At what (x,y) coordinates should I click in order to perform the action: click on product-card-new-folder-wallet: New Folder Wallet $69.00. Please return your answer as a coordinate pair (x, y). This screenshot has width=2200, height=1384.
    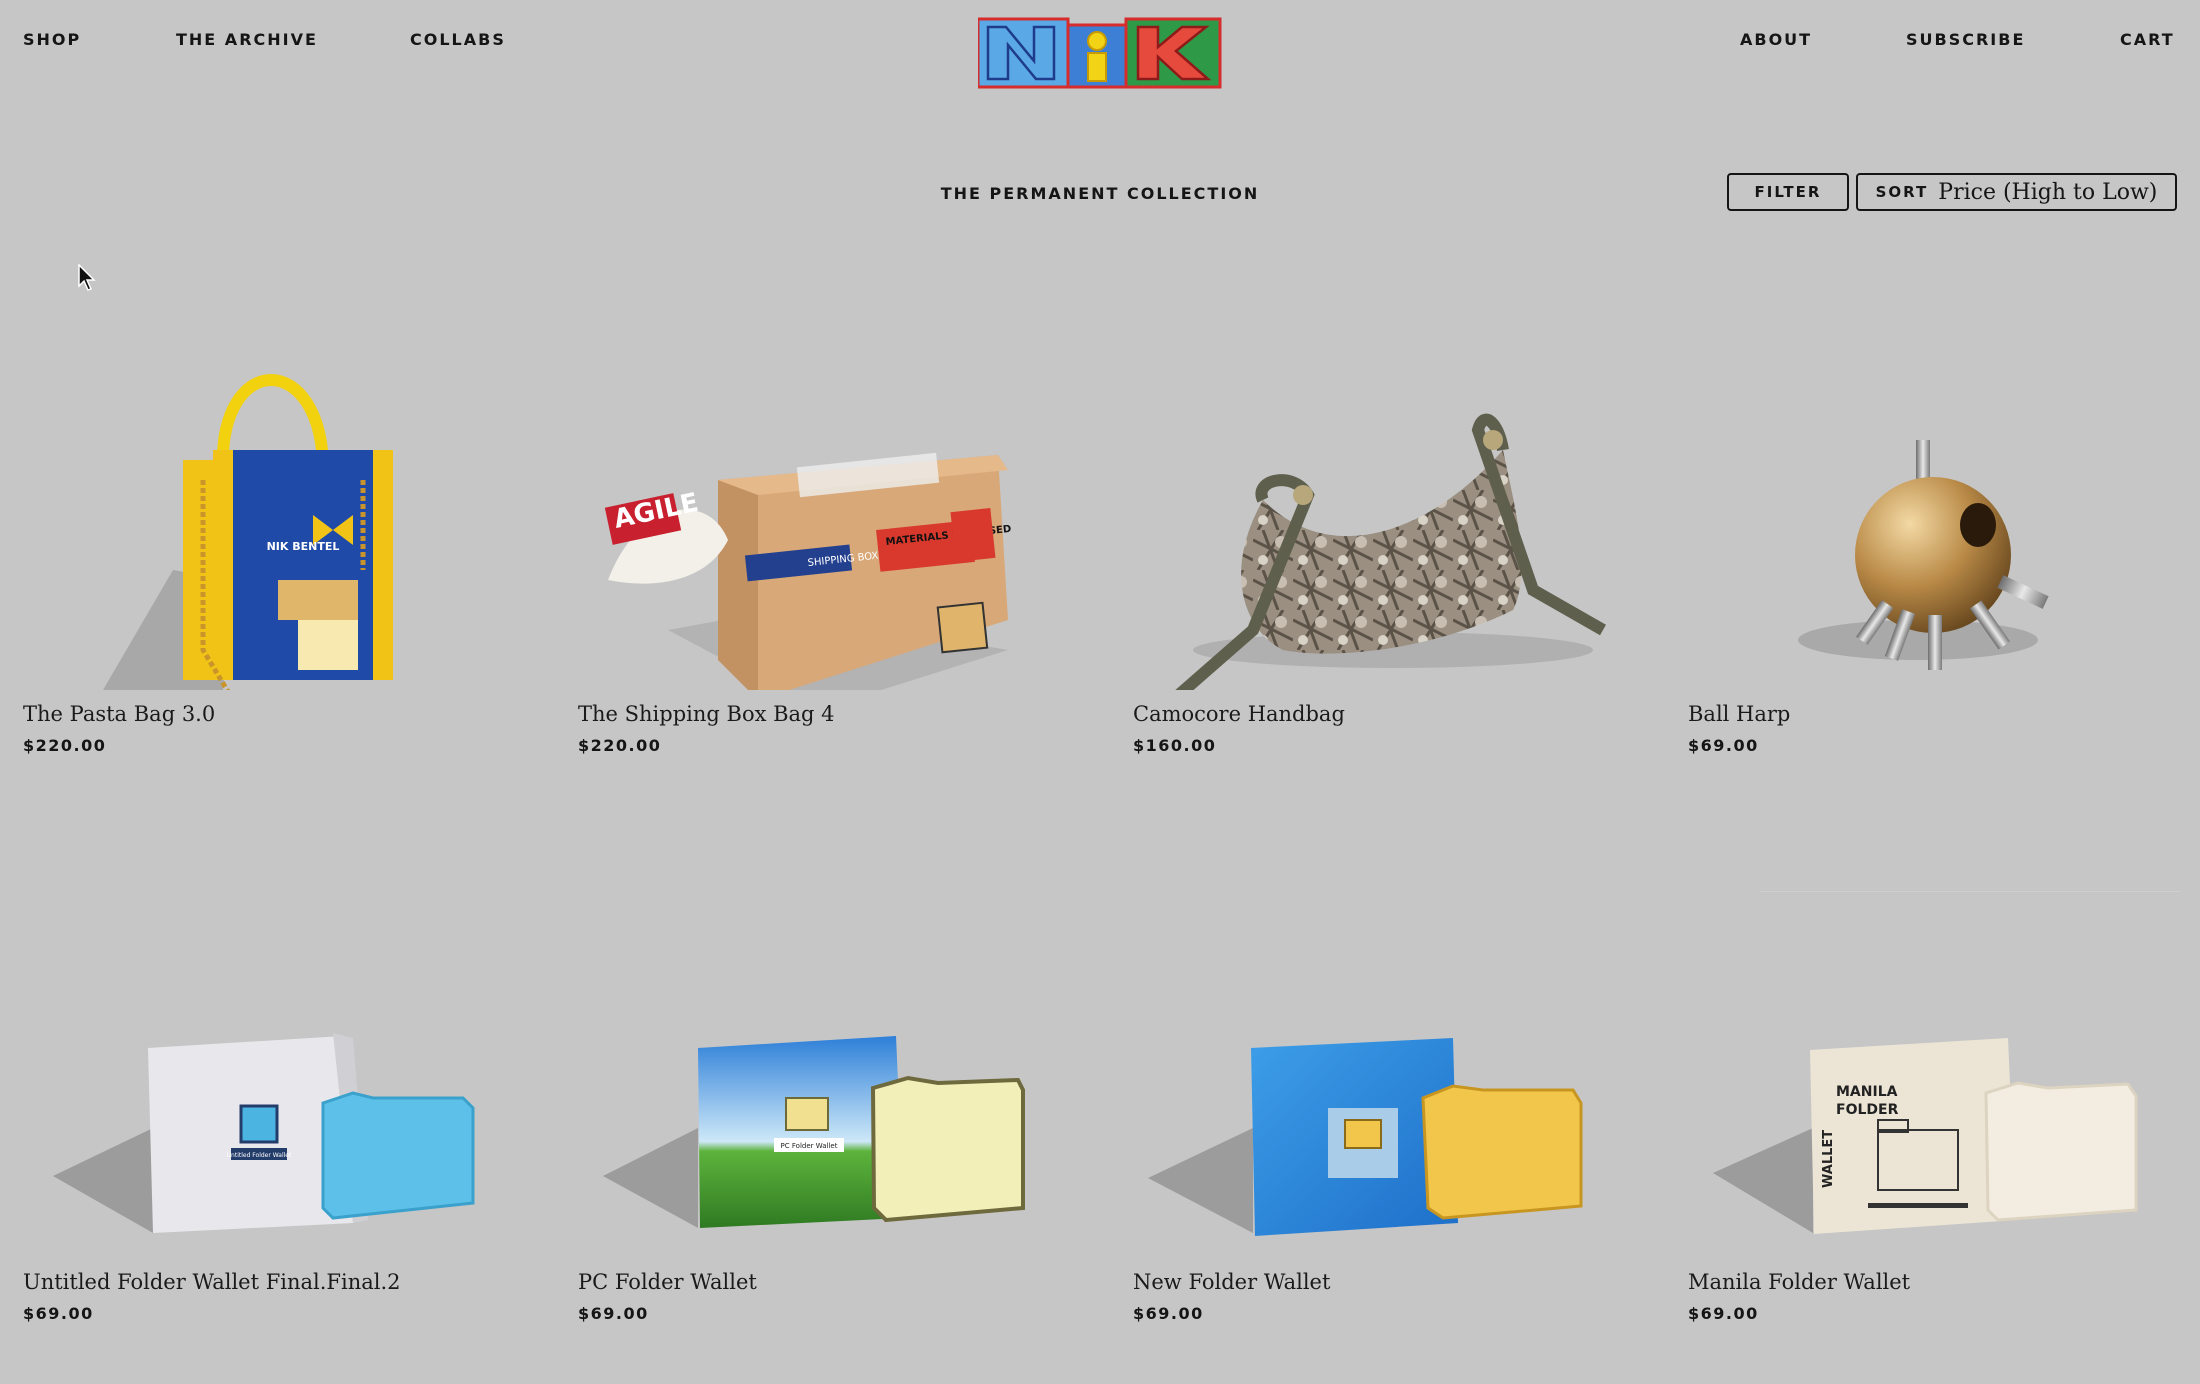
    Looking at the image, I should click on (1393, 1113).